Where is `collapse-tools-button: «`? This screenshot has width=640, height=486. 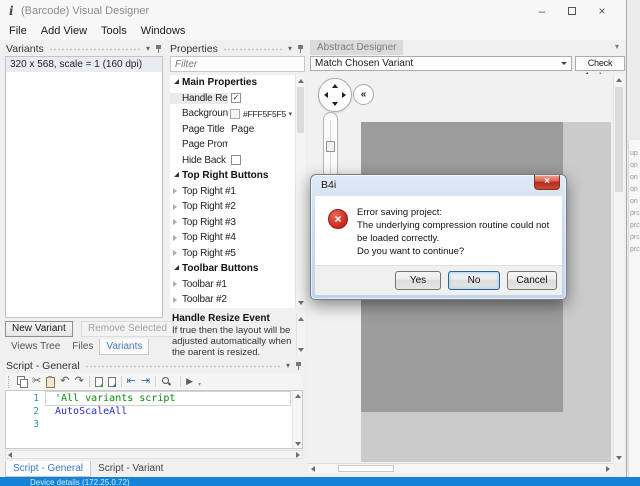
collapse-tools-button: « is located at coordinates (363, 94).